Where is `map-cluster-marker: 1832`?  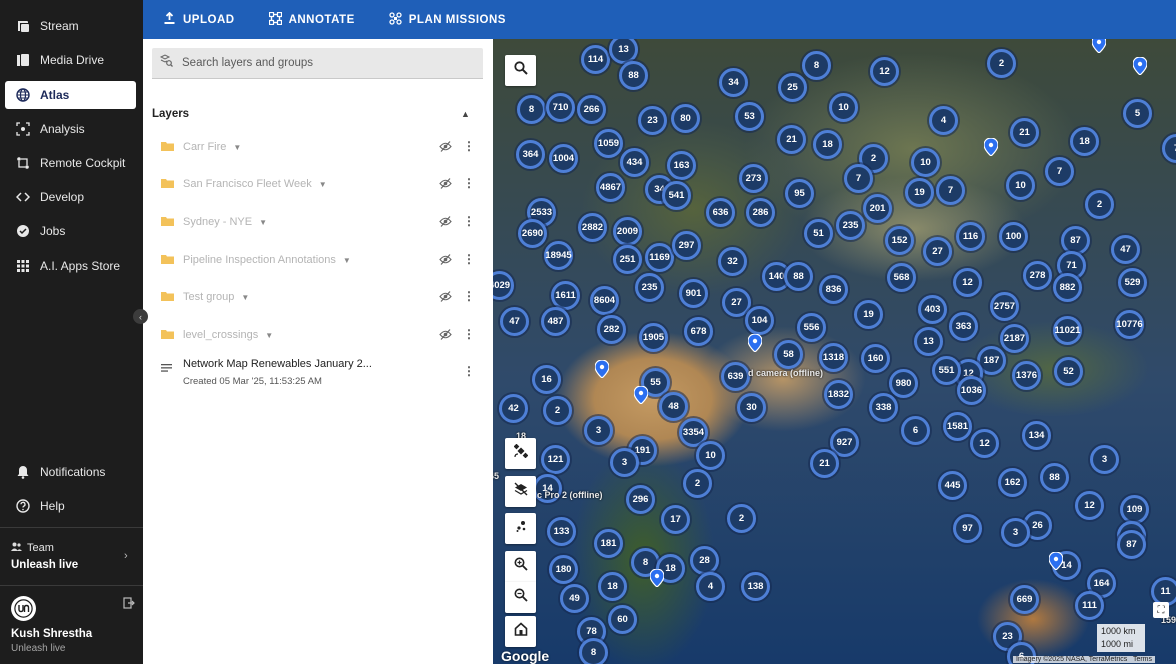
map-cluster-marker: 1832 is located at coordinates (838, 394).